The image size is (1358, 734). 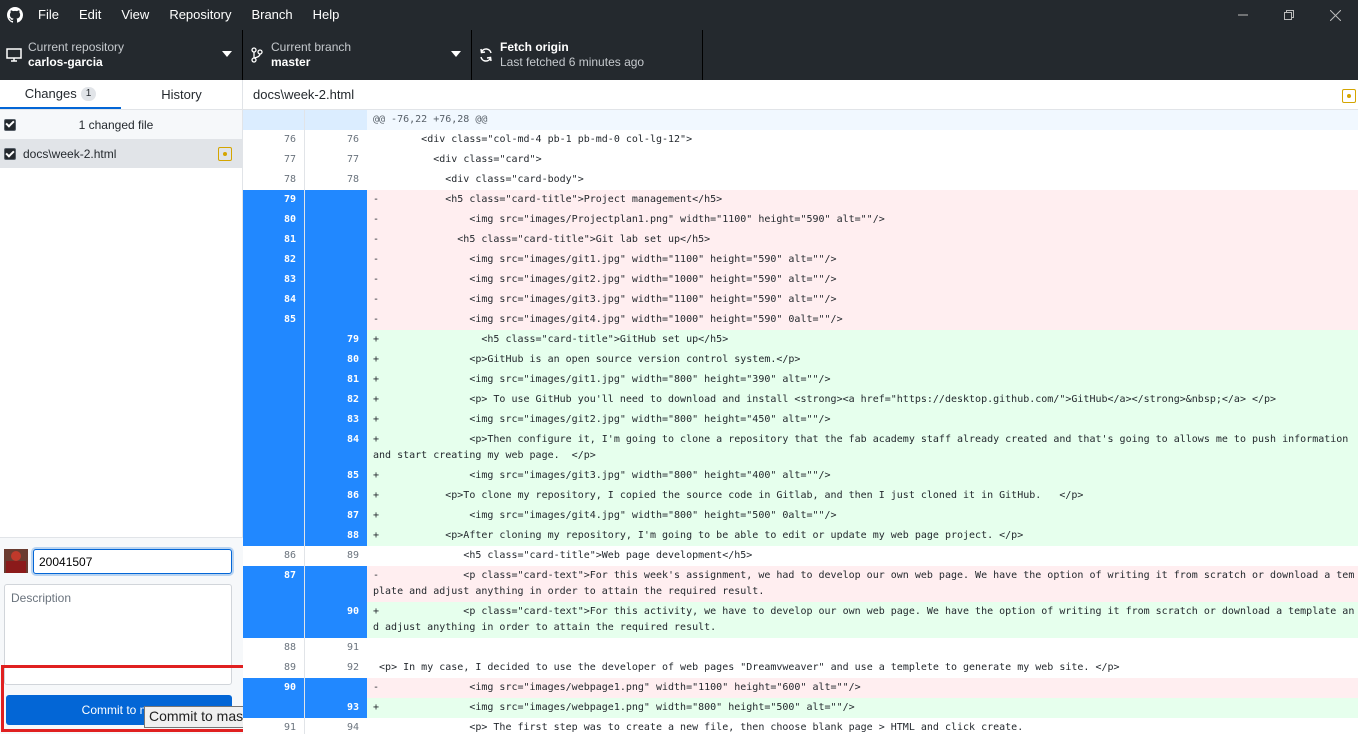 I want to click on fetch-origin-button: Fetch origin Last fetched 6 minutes ago, so click(x=587, y=55).